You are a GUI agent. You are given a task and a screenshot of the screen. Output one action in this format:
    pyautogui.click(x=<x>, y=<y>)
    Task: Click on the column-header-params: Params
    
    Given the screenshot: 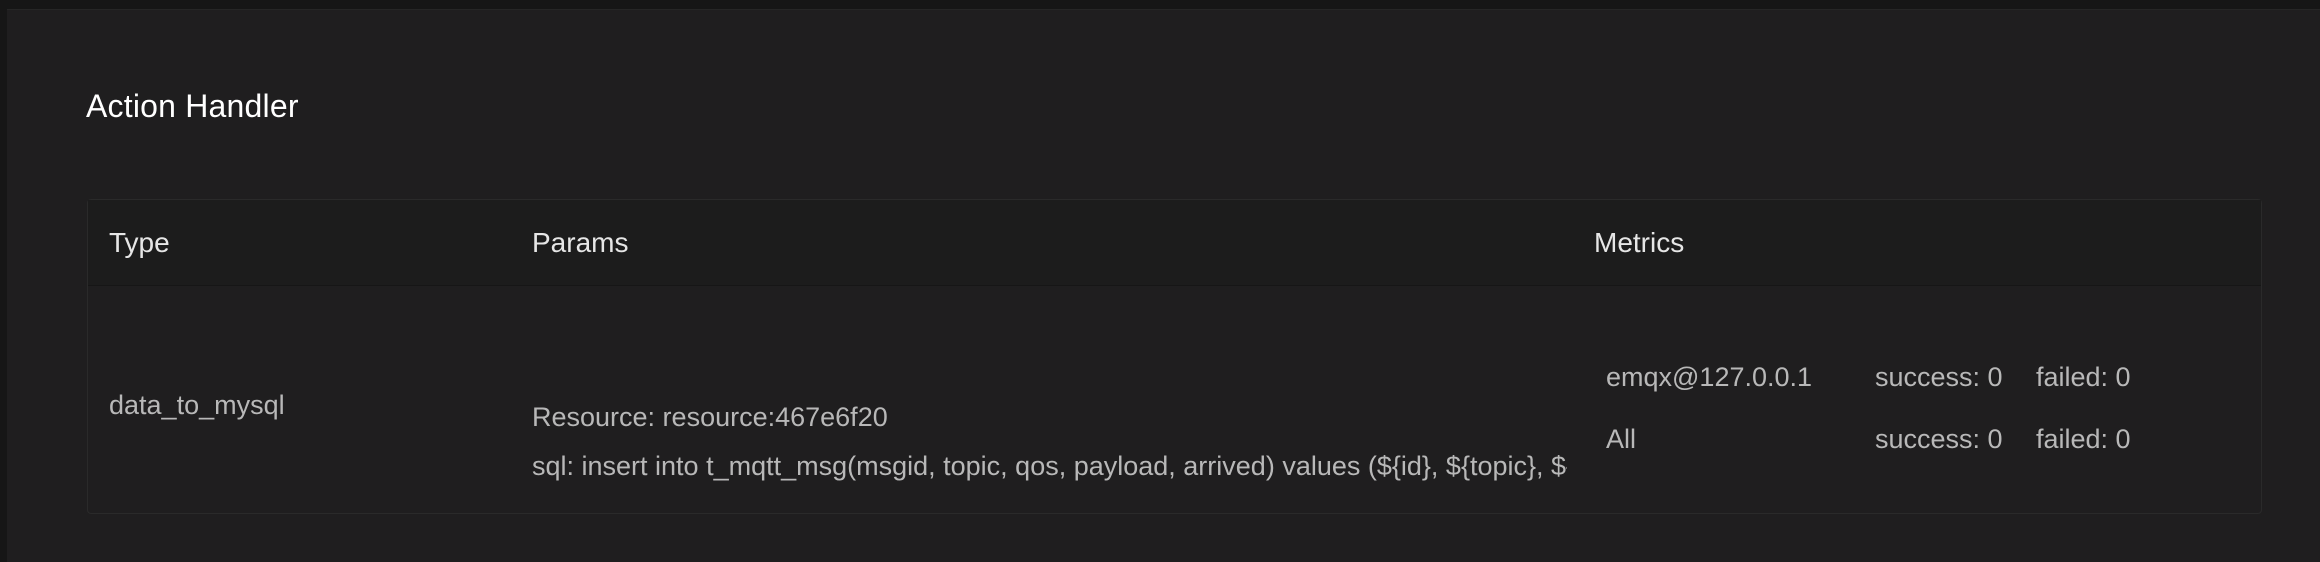 What is the action you would take?
    pyautogui.click(x=580, y=242)
    